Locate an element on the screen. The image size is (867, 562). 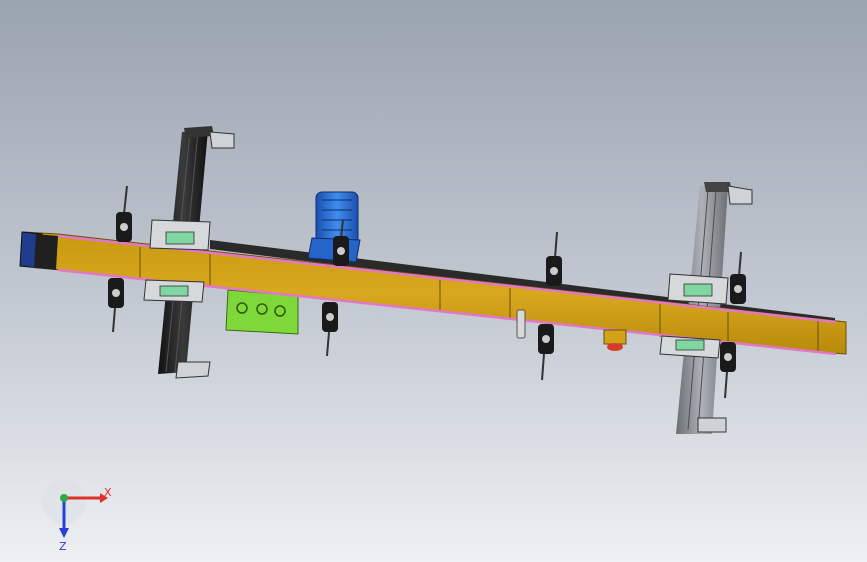
y-axis-dot is located at coordinates (64, 498).